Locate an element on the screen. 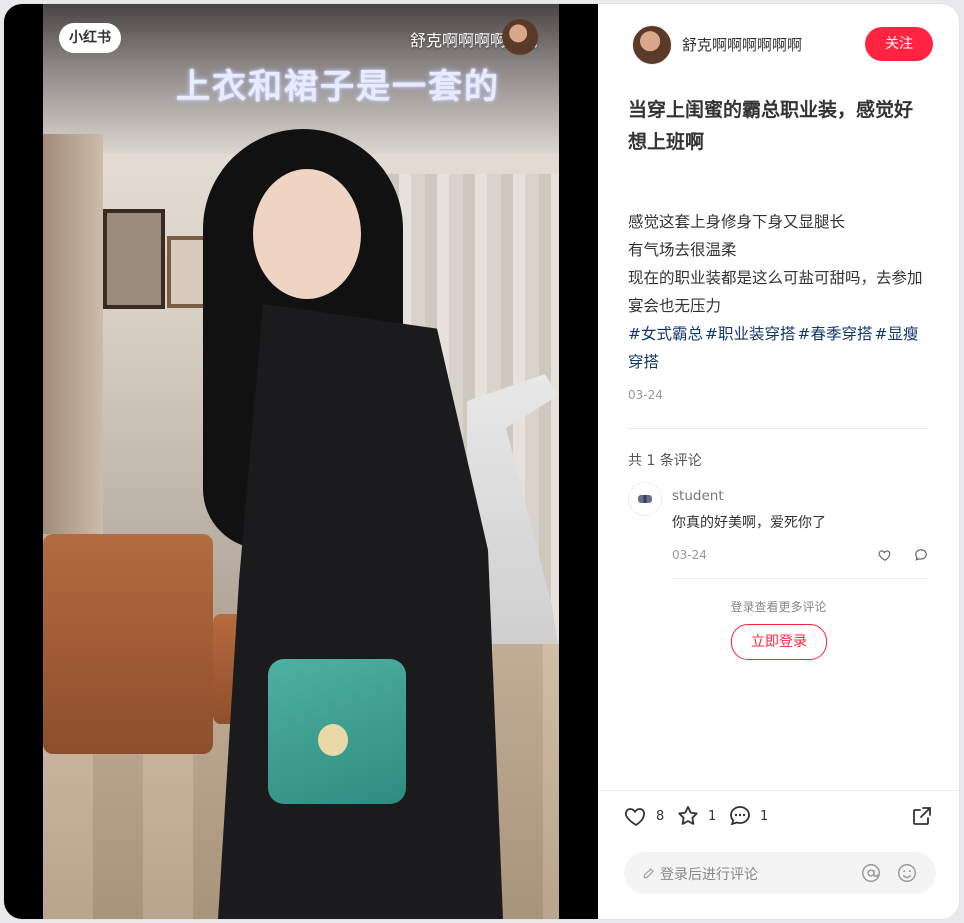 The width and height of the screenshot is (964, 923). comment-icon is located at coordinates (740, 816).